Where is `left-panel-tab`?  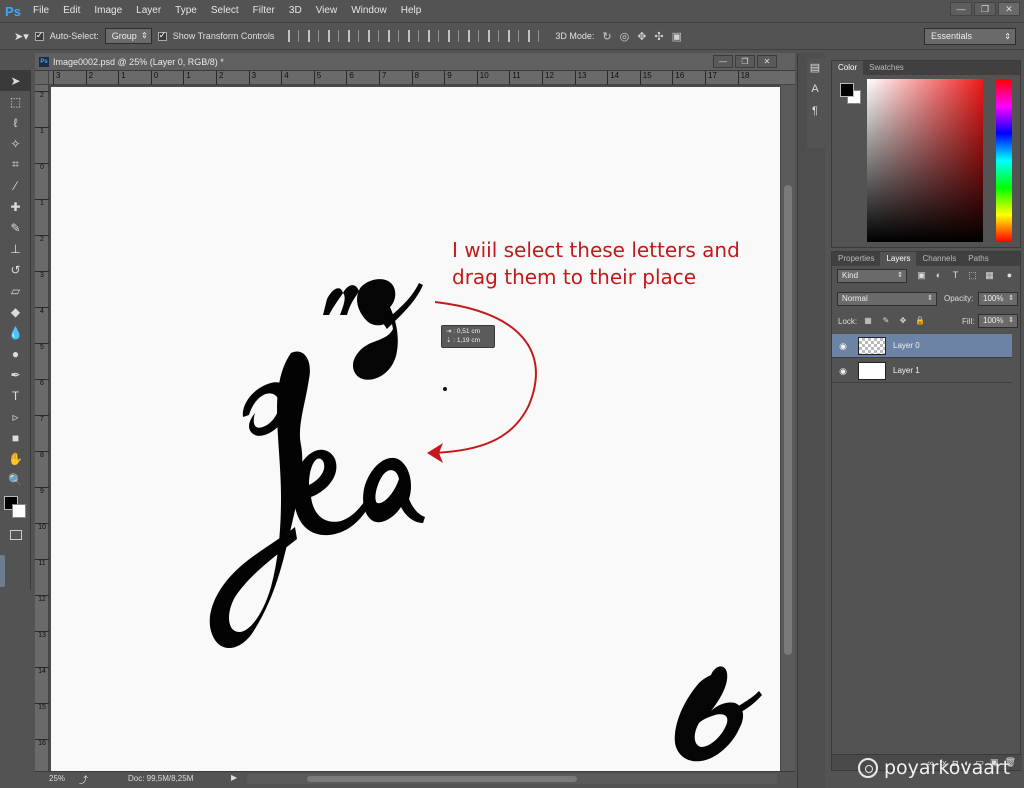 left-panel-tab is located at coordinates (2, 571).